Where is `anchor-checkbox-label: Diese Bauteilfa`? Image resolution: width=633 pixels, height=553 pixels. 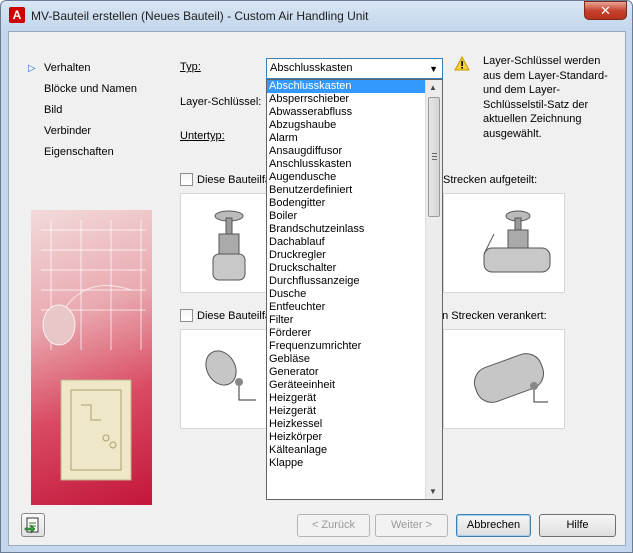 anchor-checkbox-label: Diese Bauteilfa is located at coordinates (234, 315).